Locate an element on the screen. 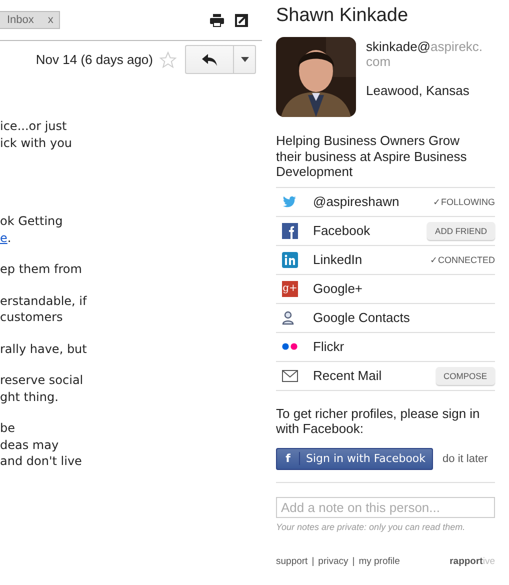 The image size is (509, 585). network-link: Google+ is located at coordinates (338, 288).